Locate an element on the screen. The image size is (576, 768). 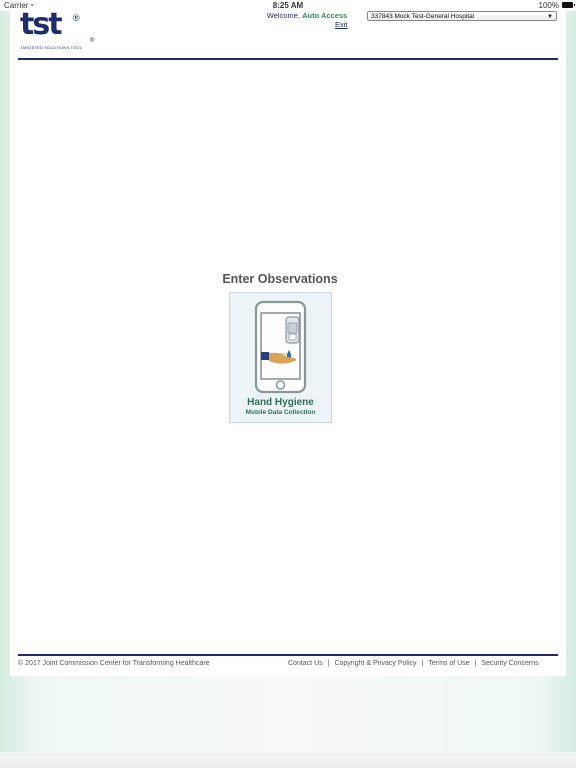
welcome-prefix: Welcome, is located at coordinates (283, 15).